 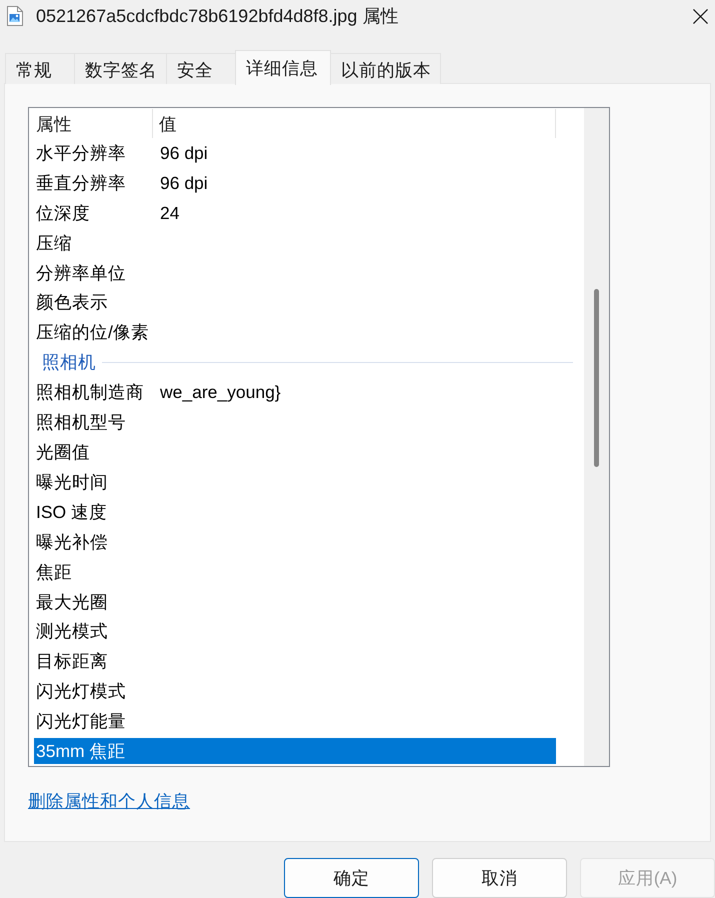 What do you see at coordinates (72, 601) in the screenshot?
I see `property-name: 最大光圈` at bounding box center [72, 601].